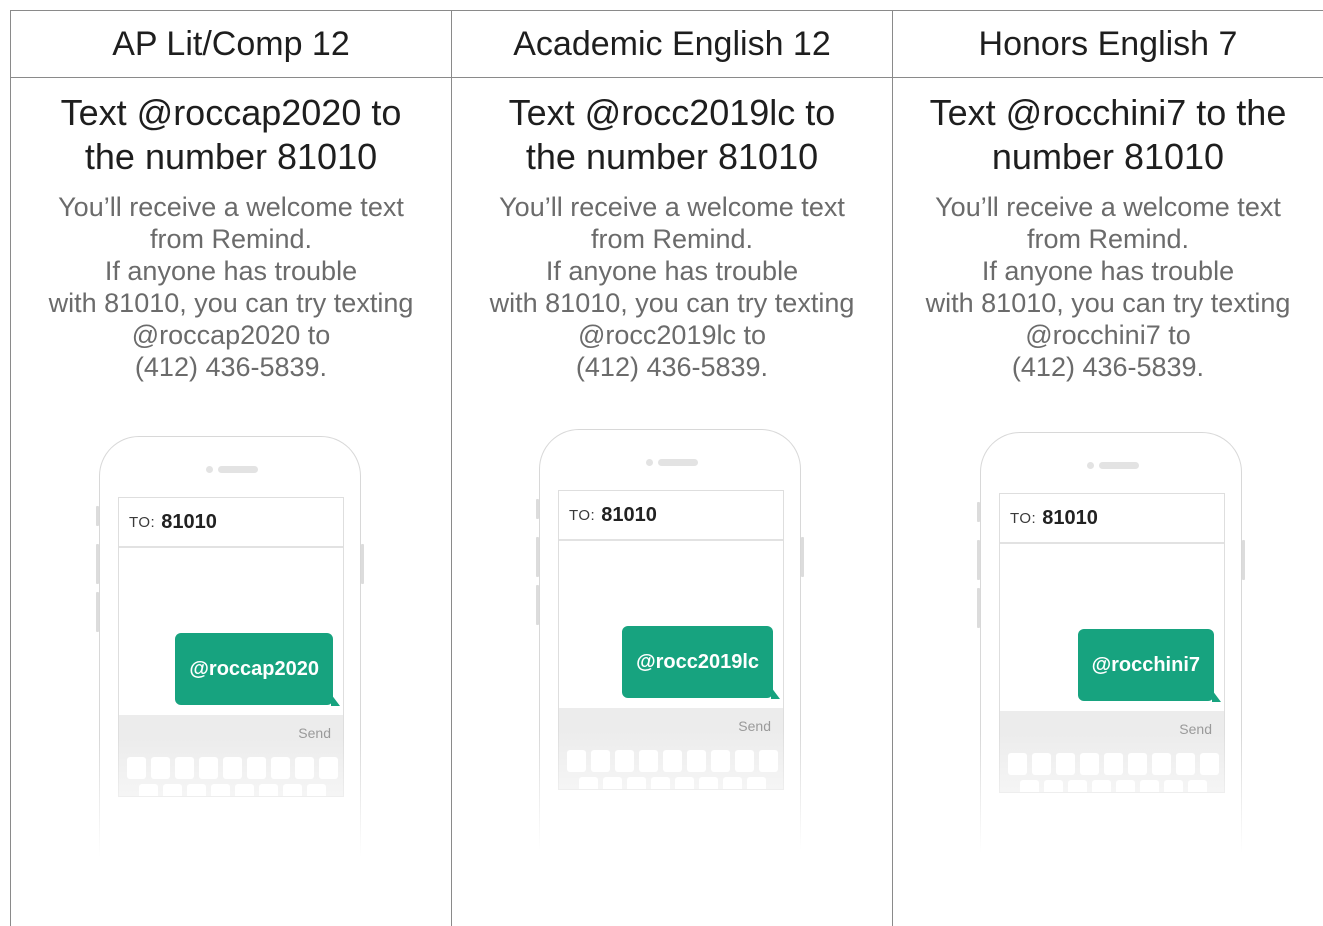 The image size is (1323, 926). Describe the element at coordinates (231, 43) in the screenshot. I see `column-header: AP Lit/Comp 12` at that location.